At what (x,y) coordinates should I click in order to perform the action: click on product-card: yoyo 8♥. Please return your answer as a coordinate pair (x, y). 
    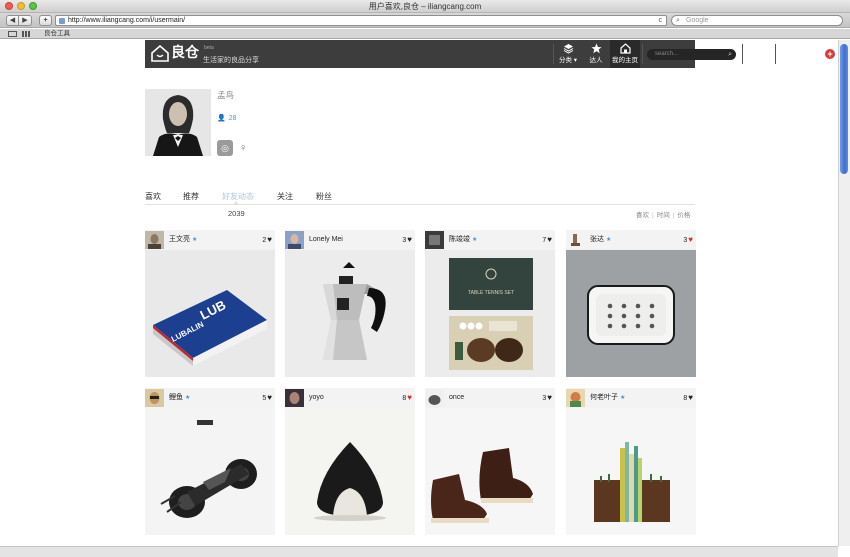
    Looking at the image, I should click on (350, 461).